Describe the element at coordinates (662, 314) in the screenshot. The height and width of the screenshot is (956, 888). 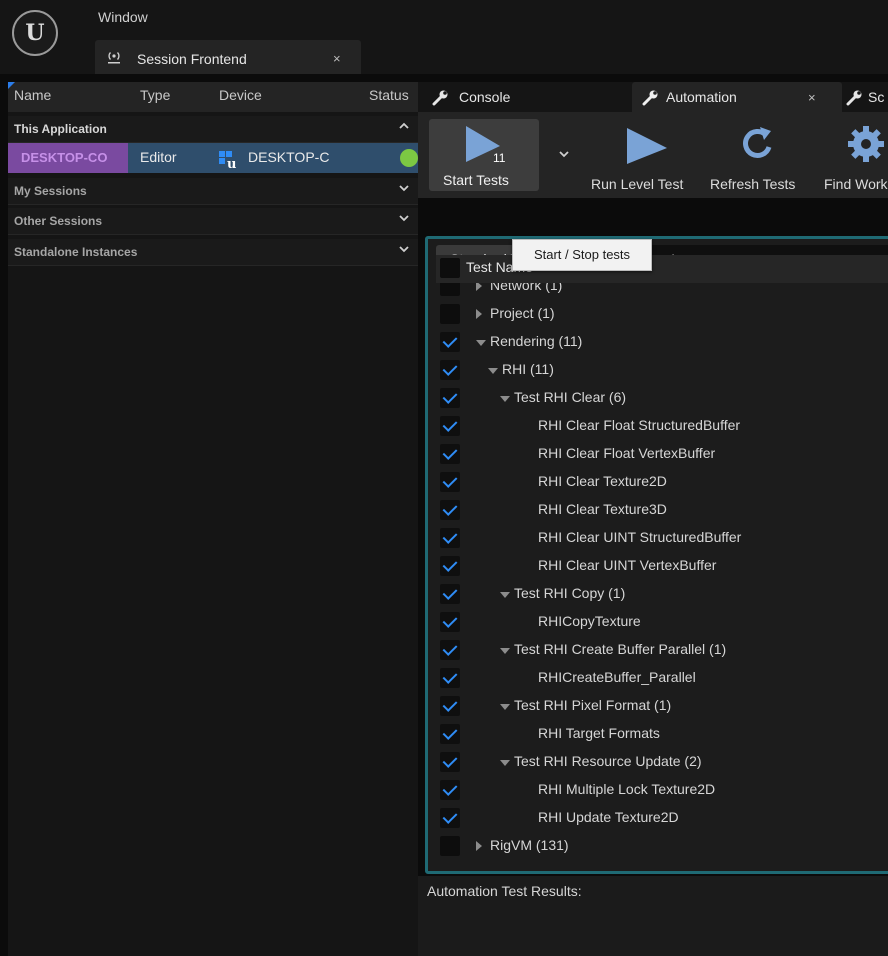
I see `tree-row: Project (1)` at that location.